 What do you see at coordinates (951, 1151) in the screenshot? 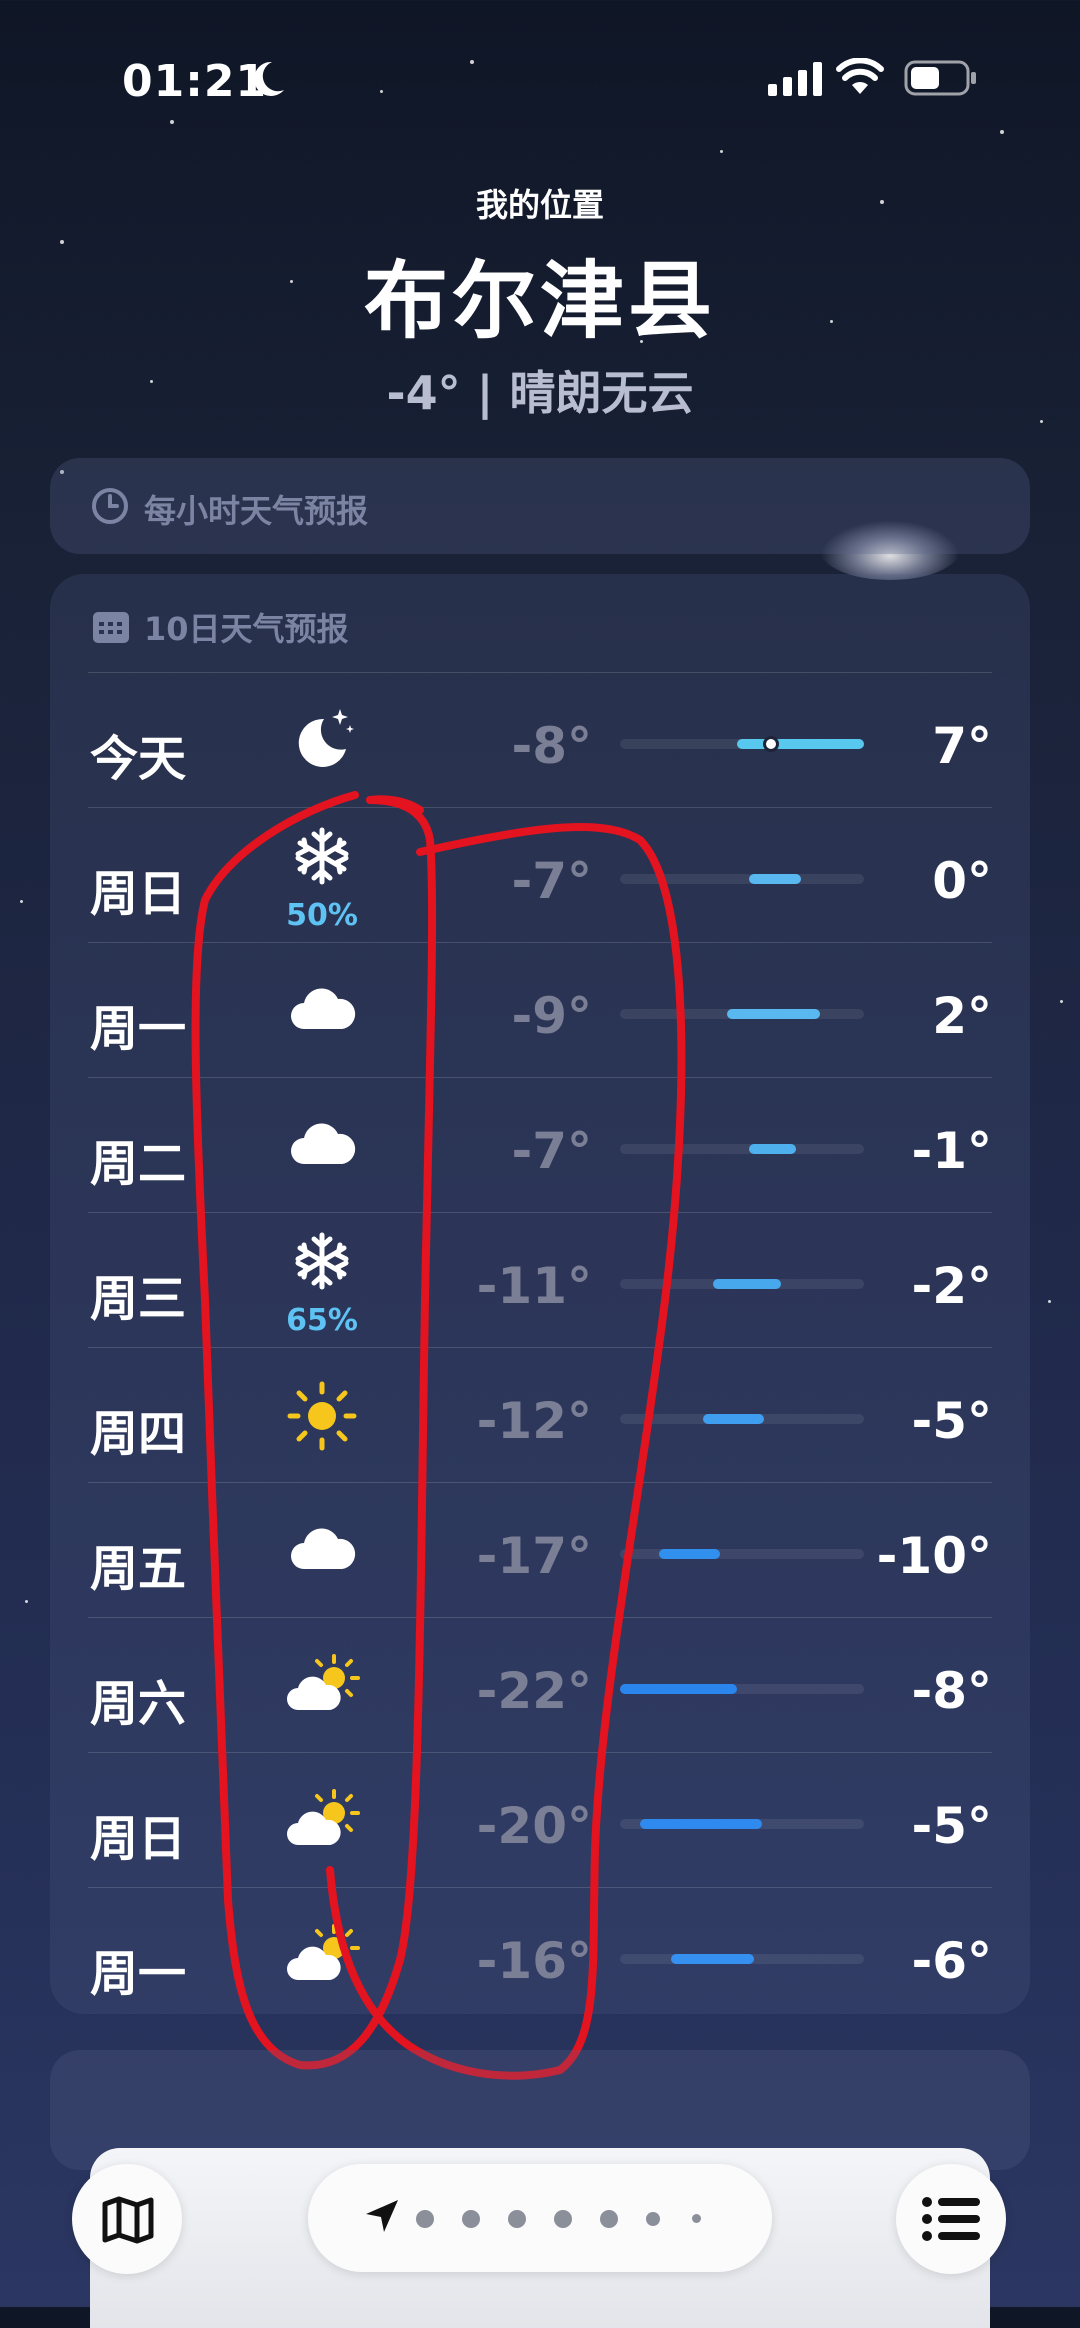
I see `high-temp: -1°` at bounding box center [951, 1151].